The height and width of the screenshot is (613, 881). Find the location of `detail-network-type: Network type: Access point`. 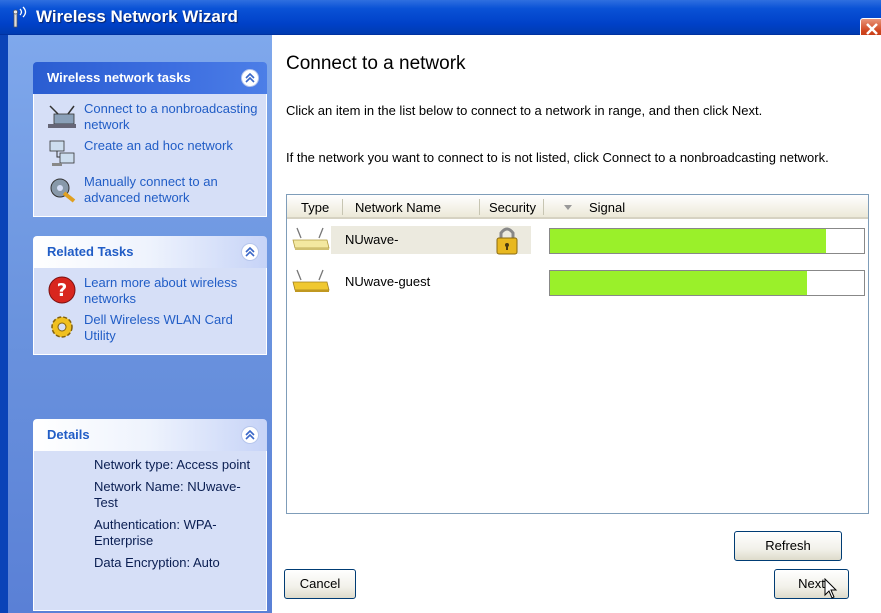

detail-network-type: Network type: Access point is located at coordinates (172, 464).